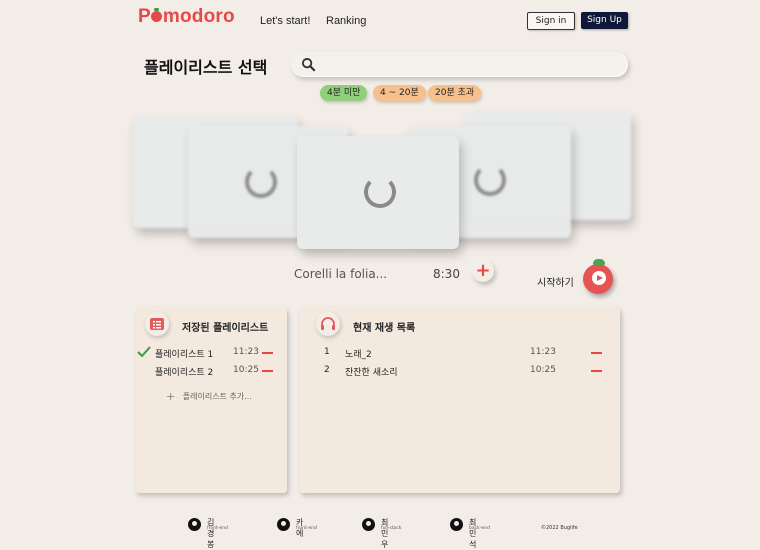  I want to click on list-item: 플레이리스트 2 10:25, so click(211, 371).